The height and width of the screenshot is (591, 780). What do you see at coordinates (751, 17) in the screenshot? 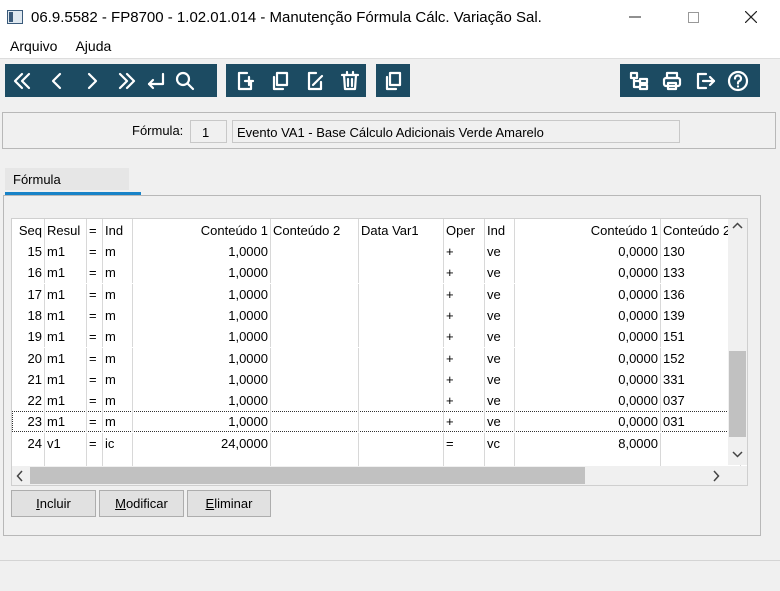
I see `close-button` at bounding box center [751, 17].